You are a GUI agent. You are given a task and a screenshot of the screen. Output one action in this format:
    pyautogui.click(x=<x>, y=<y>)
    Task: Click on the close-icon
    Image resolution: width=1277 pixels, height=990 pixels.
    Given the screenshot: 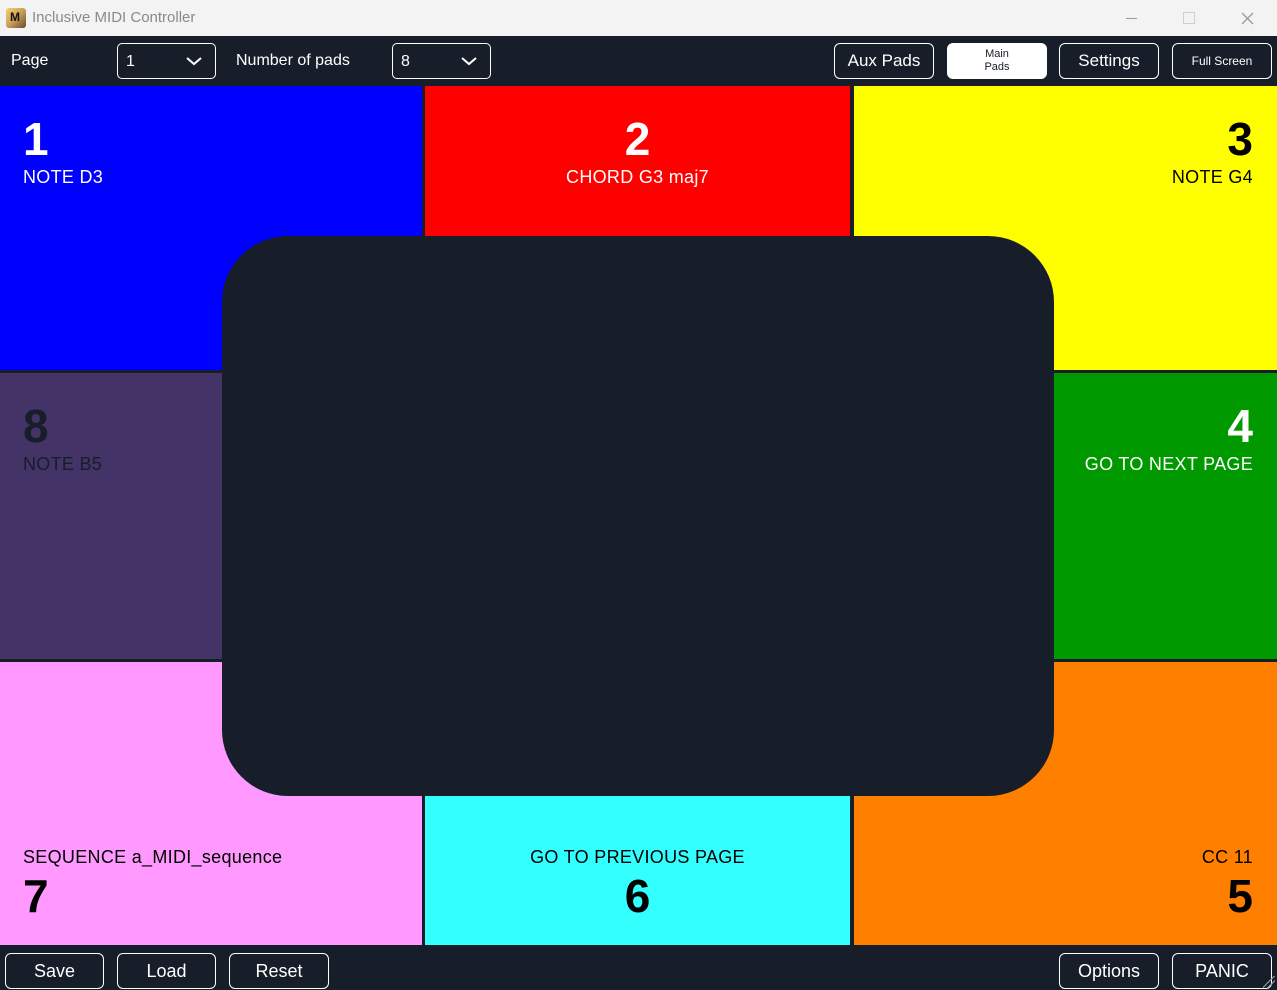 What is the action you would take?
    pyautogui.click(x=1247, y=18)
    